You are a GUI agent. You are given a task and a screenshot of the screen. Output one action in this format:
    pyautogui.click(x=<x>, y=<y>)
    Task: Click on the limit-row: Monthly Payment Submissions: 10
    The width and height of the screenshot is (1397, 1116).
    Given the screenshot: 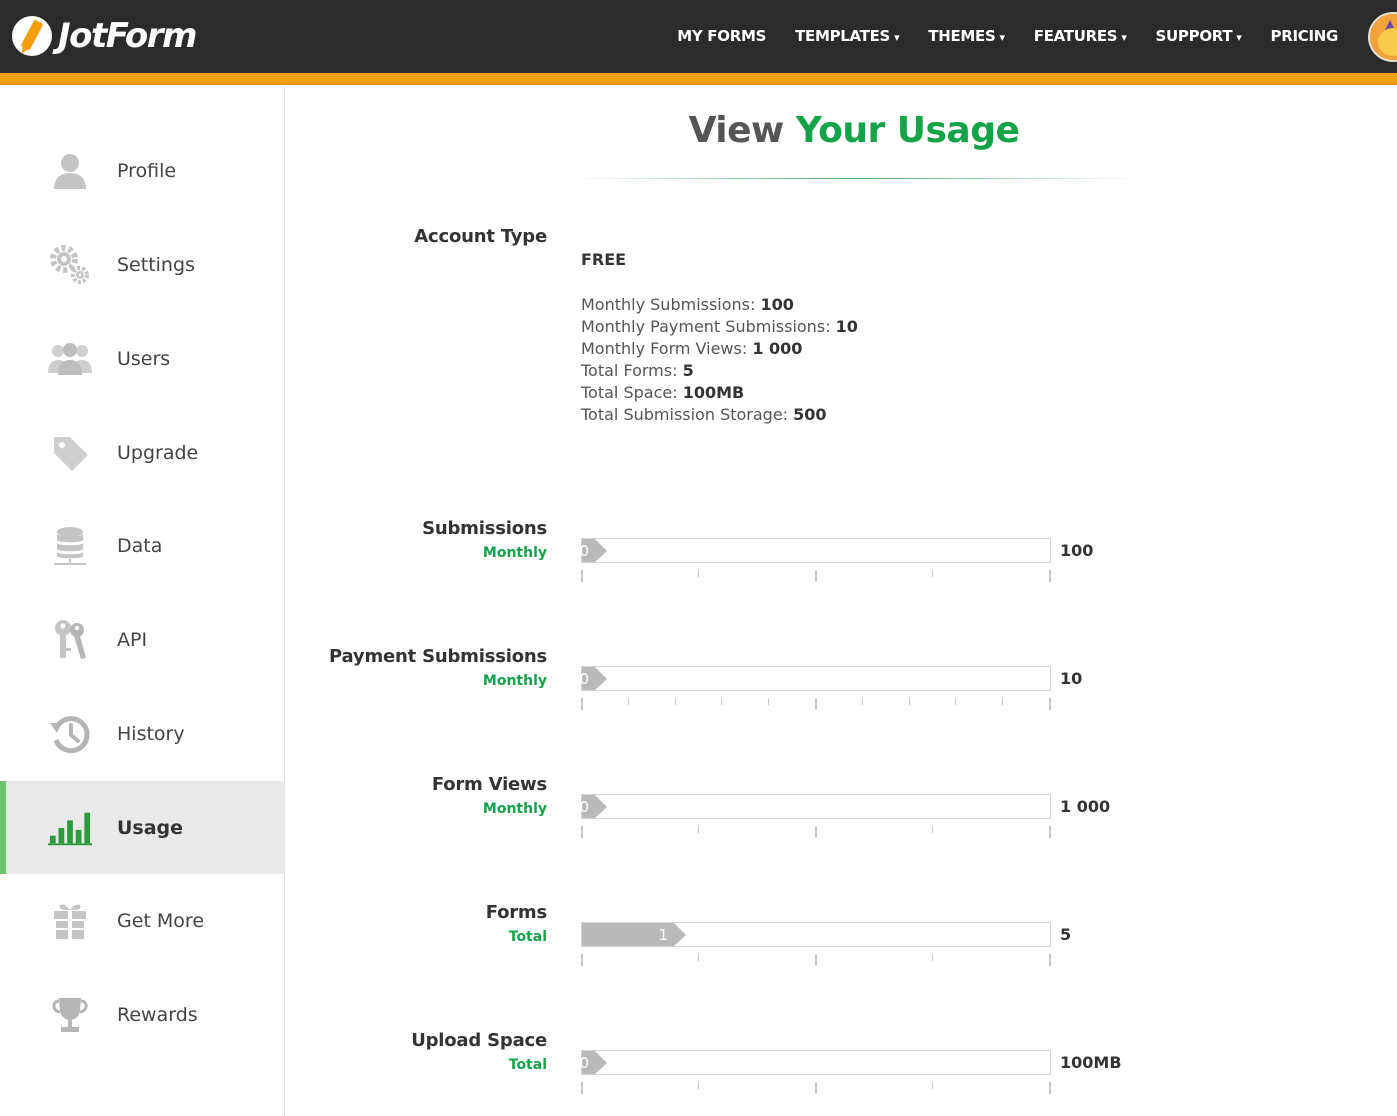 What is the action you would take?
    pyautogui.click(x=719, y=326)
    